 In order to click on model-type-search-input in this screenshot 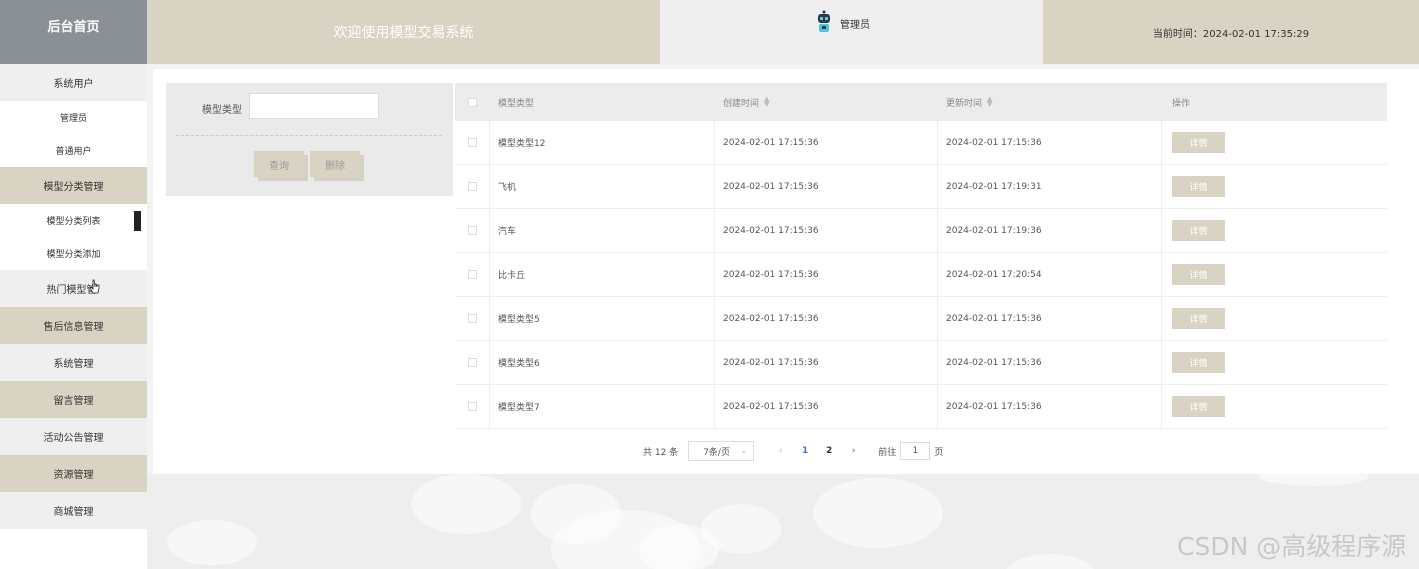, I will do `click(314, 106)`.